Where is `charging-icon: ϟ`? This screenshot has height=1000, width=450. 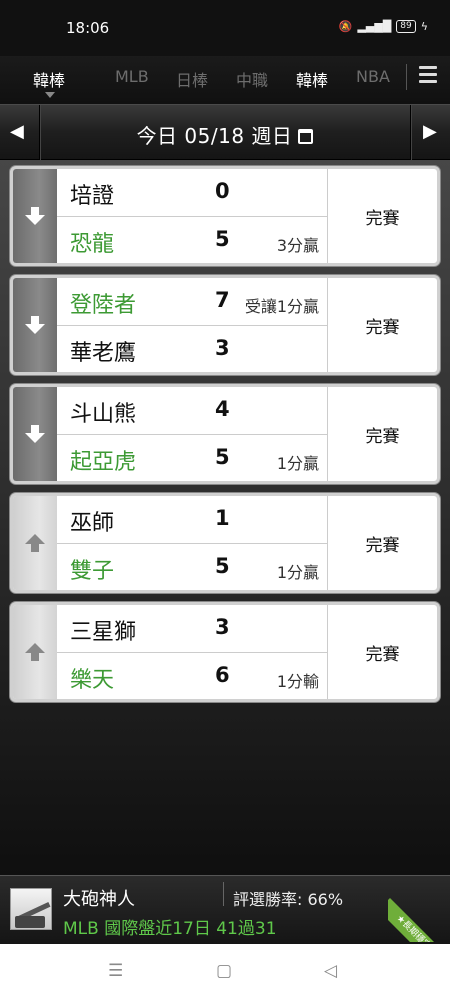 charging-icon: ϟ is located at coordinates (424, 26).